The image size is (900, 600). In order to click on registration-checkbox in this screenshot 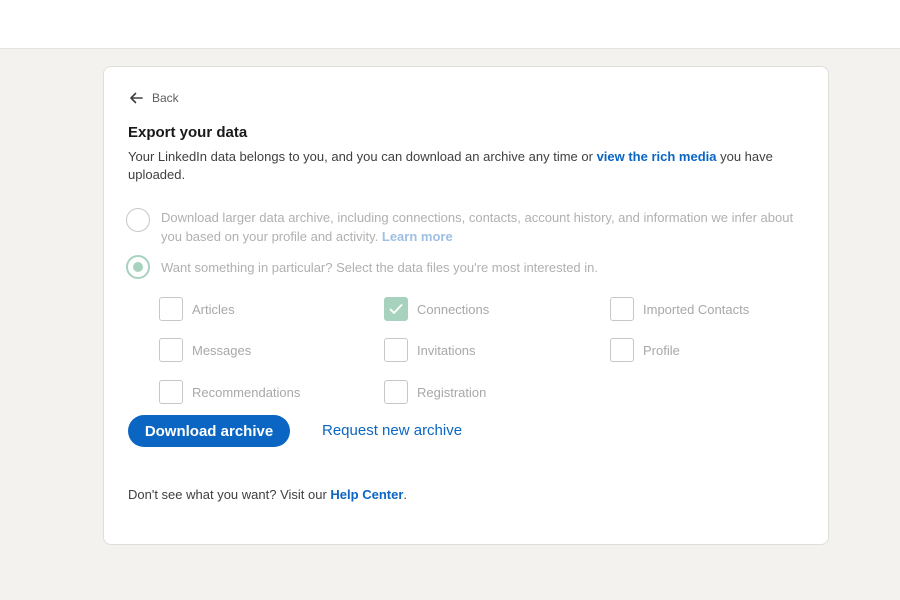, I will do `click(396, 392)`.